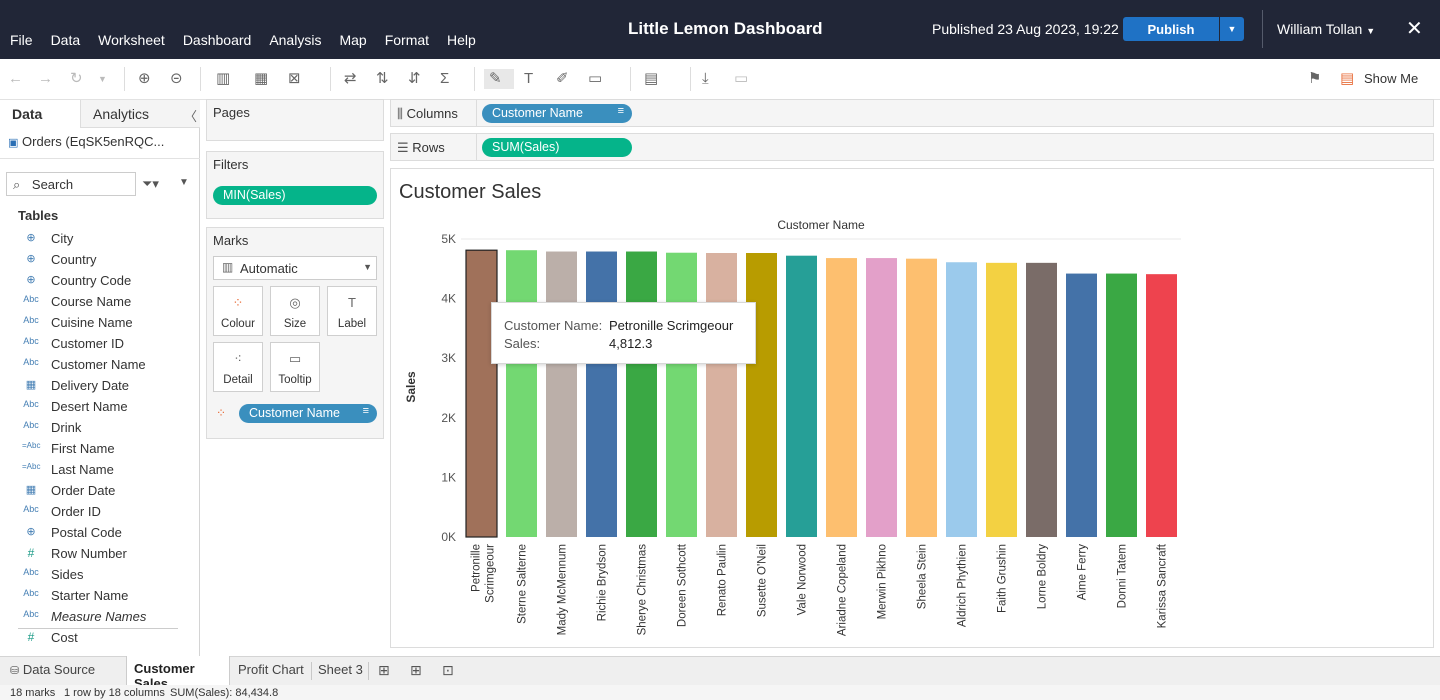  Describe the element at coordinates (99, 238) in the screenshot. I see `field-item: ⊕ City` at that location.